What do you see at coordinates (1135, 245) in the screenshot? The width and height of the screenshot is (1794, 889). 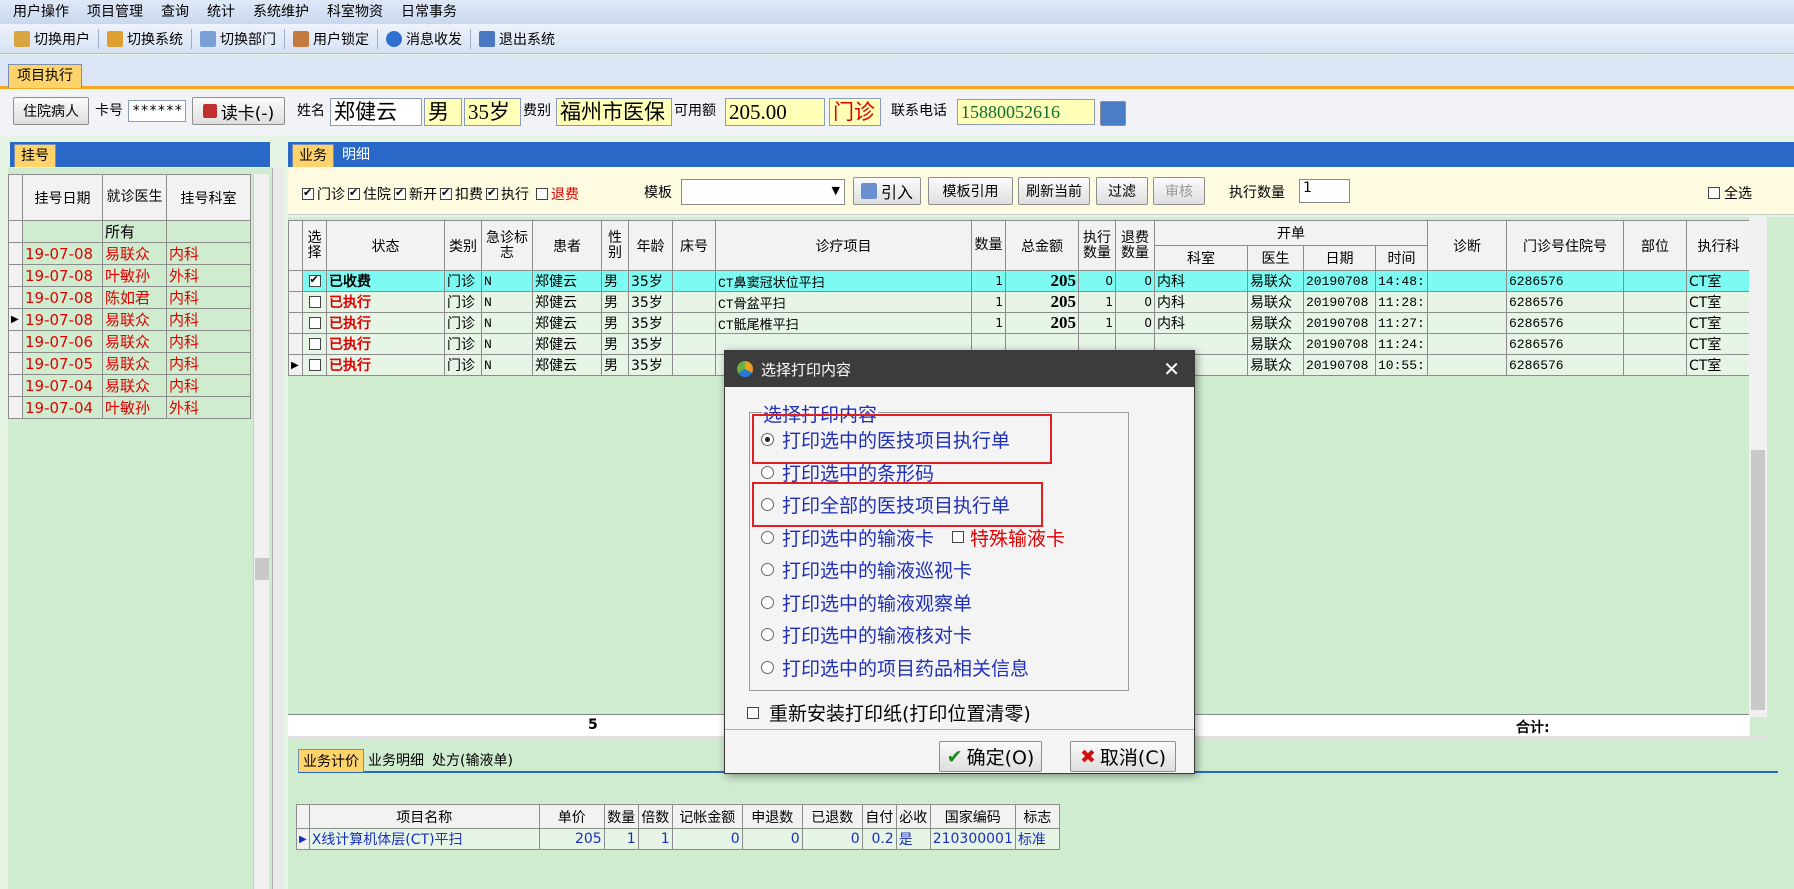 I see `col-refund-qty: 退费数量` at bounding box center [1135, 245].